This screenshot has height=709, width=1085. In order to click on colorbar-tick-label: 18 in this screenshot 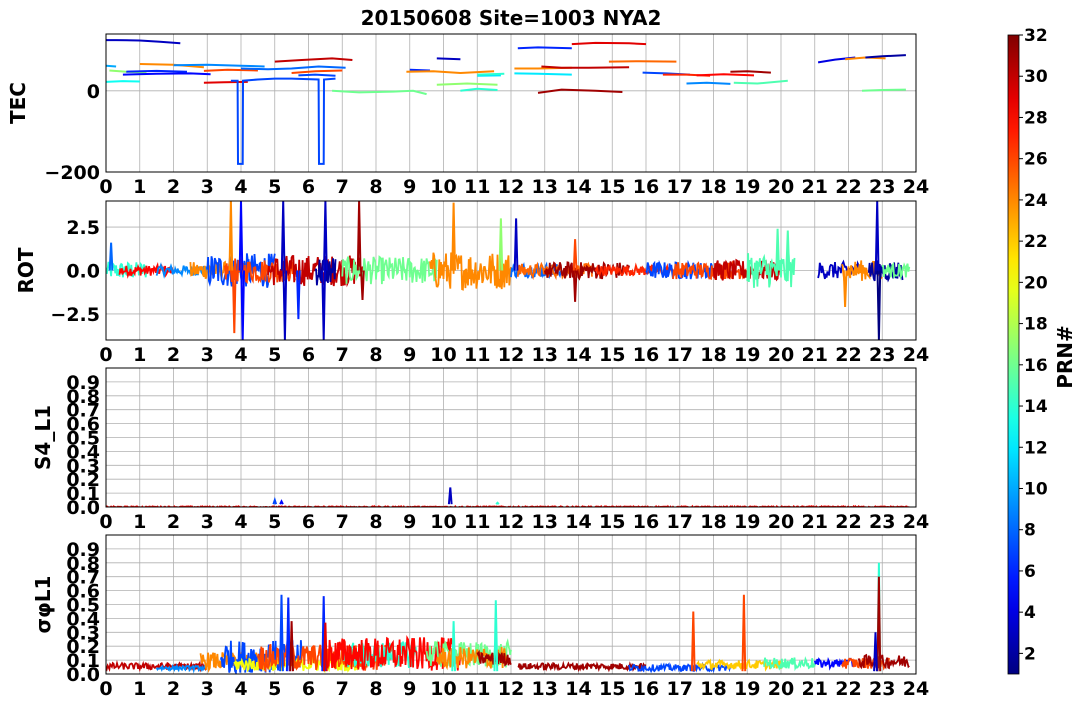, I will do `click(1036, 325)`.